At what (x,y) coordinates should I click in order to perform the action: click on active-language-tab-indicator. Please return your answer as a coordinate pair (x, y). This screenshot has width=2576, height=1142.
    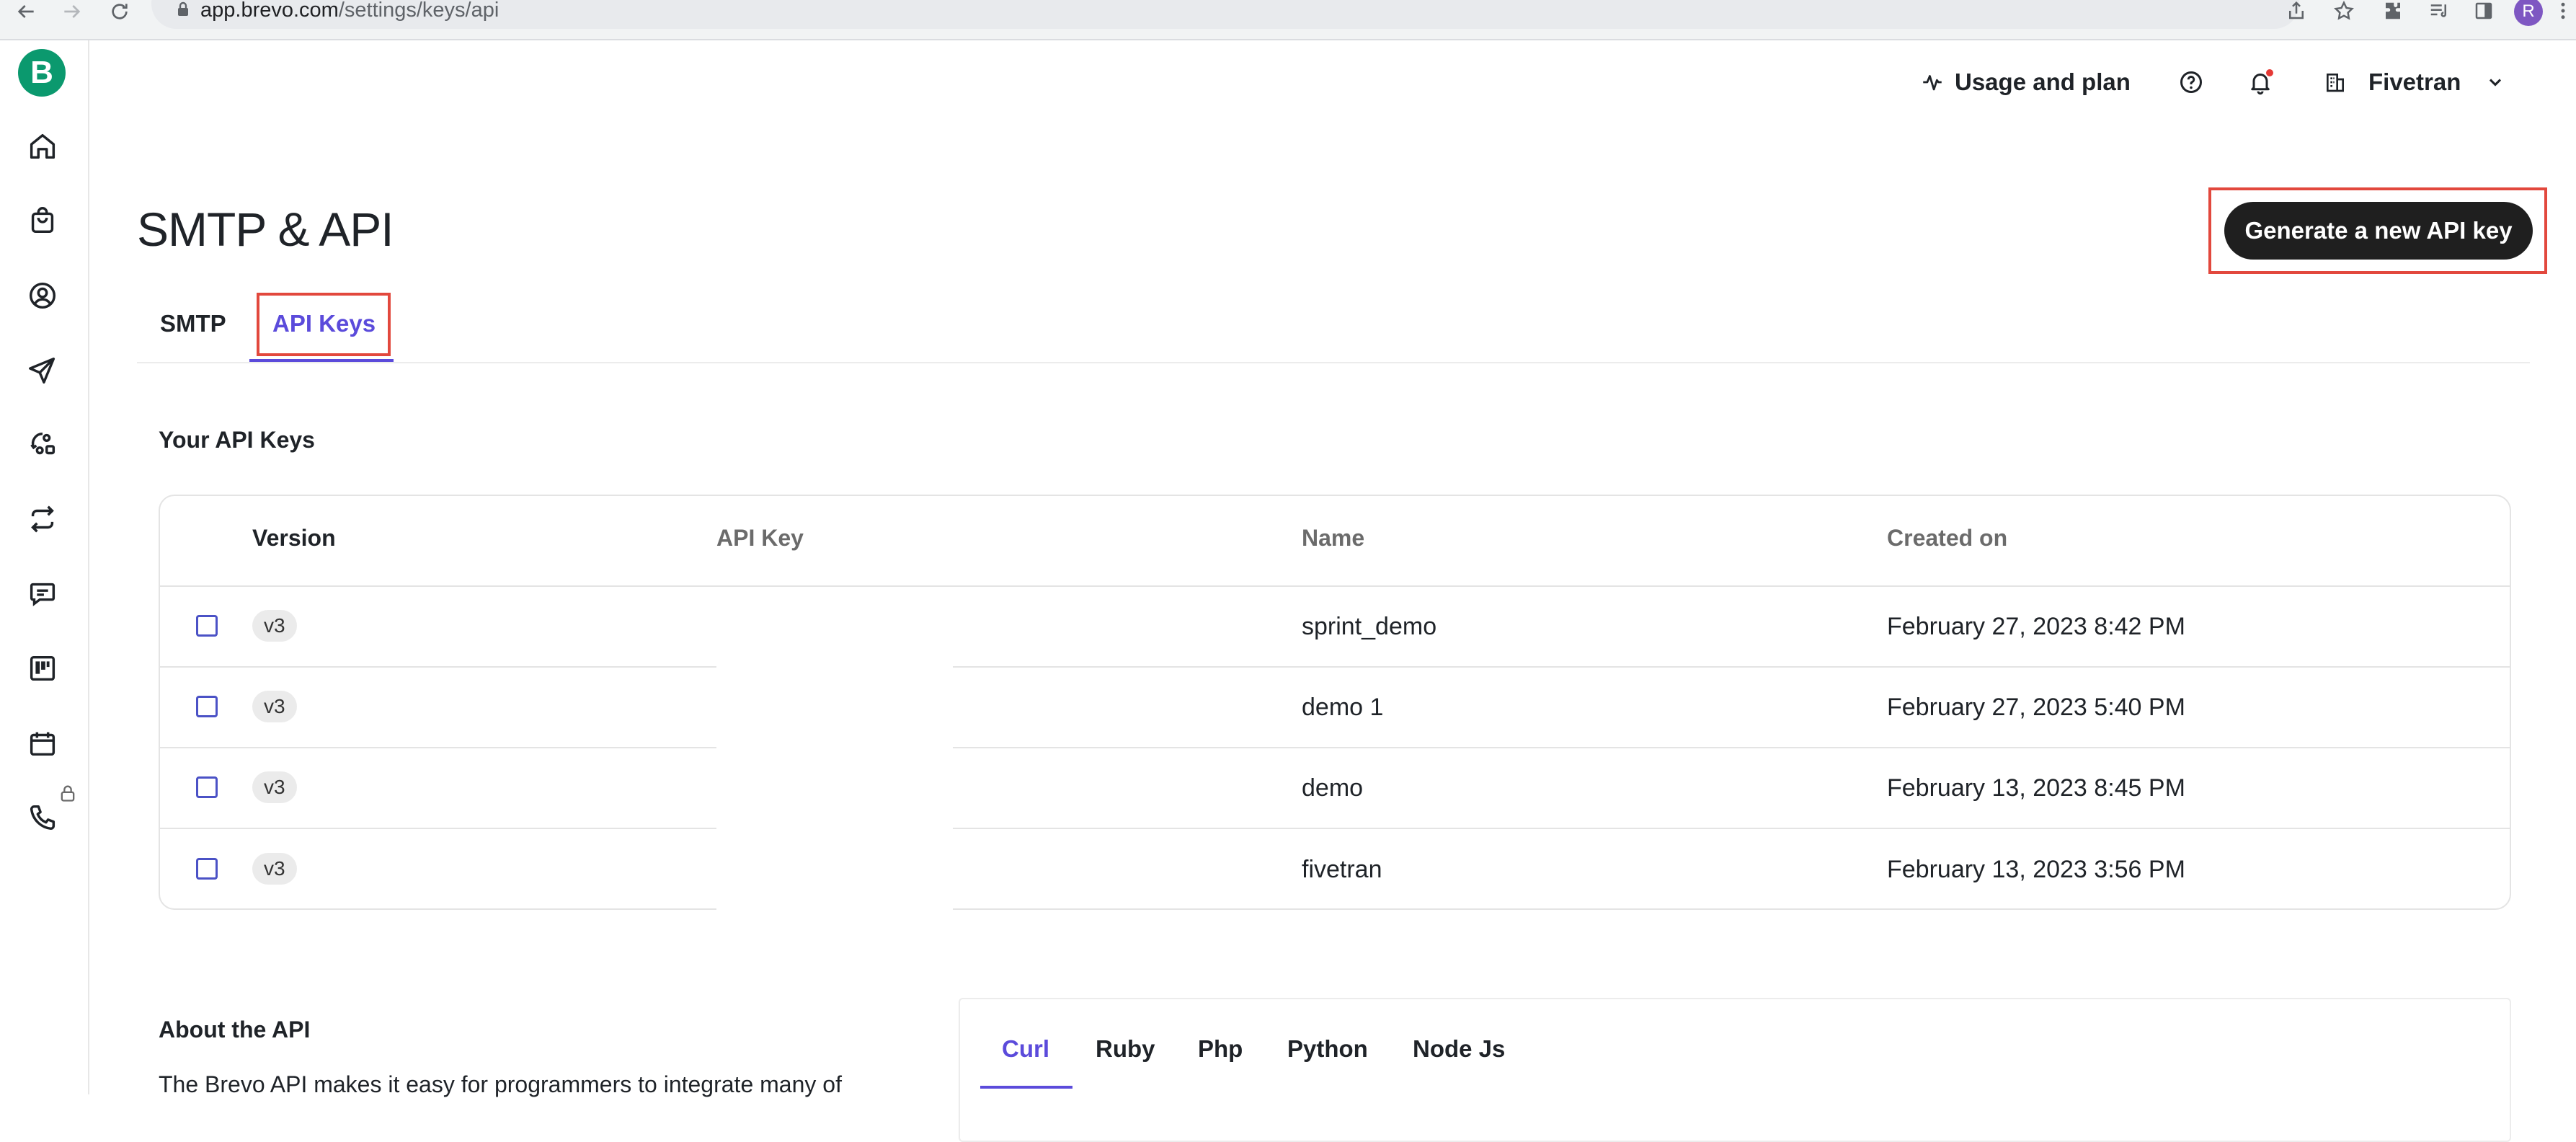
    Looking at the image, I should click on (1026, 1087).